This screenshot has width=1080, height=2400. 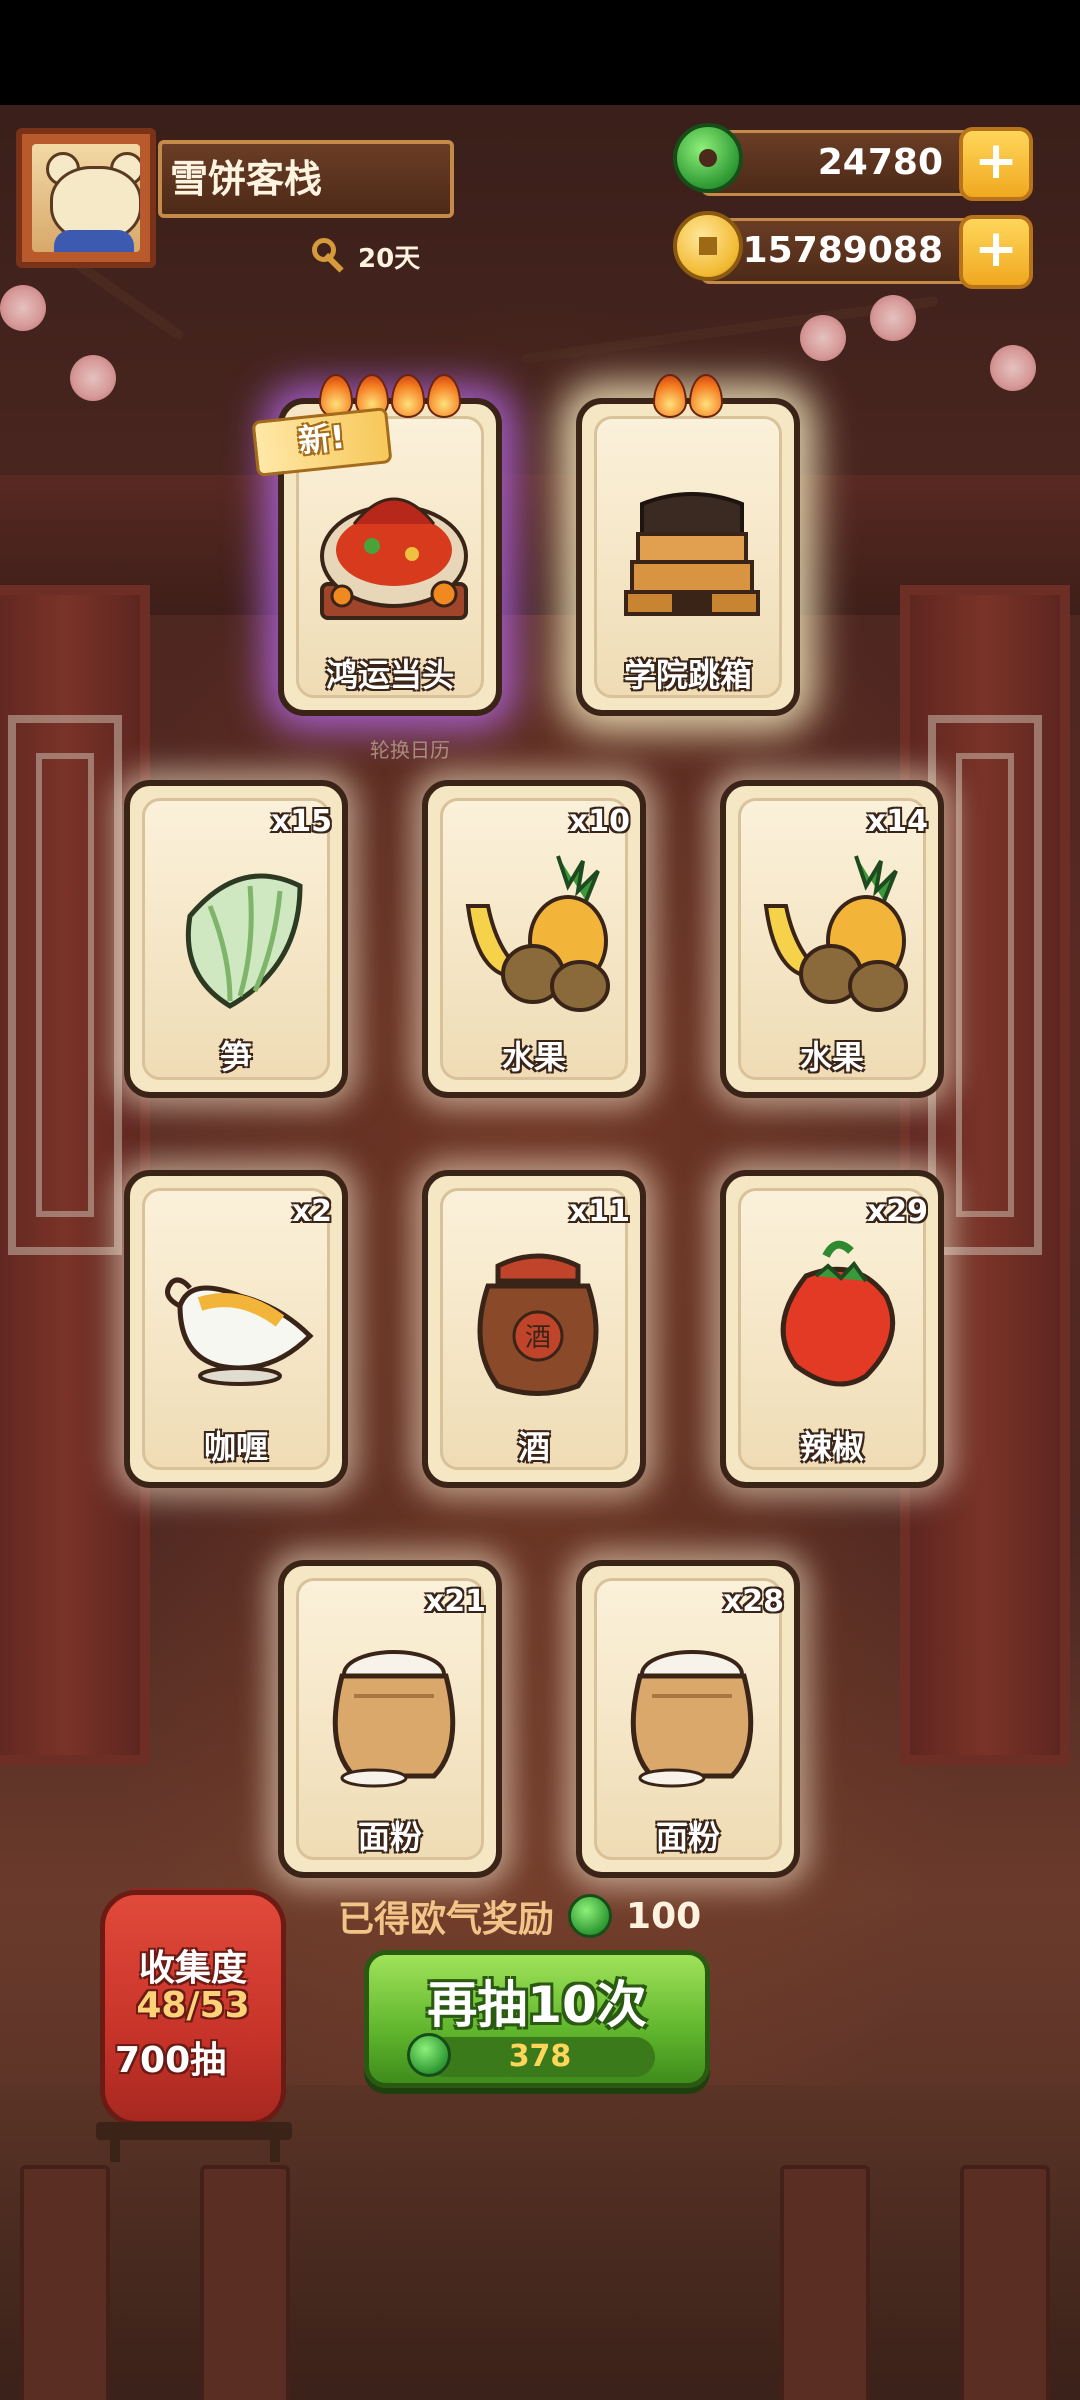 I want to click on card-chili: x29 辣椒, so click(x=832, y=1329).